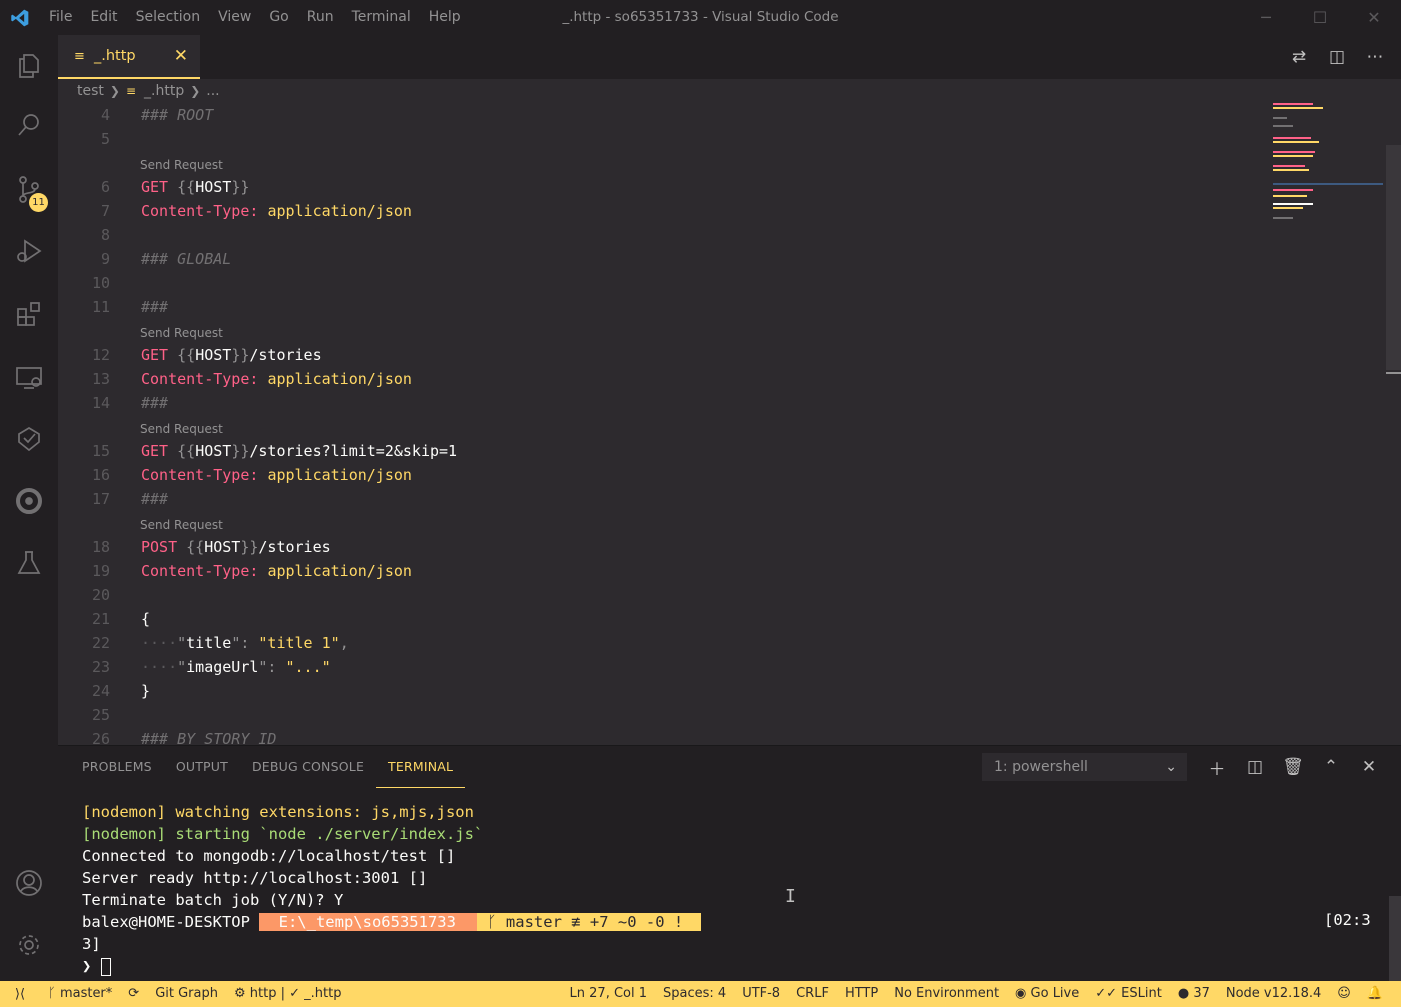 The width and height of the screenshot is (1401, 1007). I want to click on line-number: 25, so click(100, 715).